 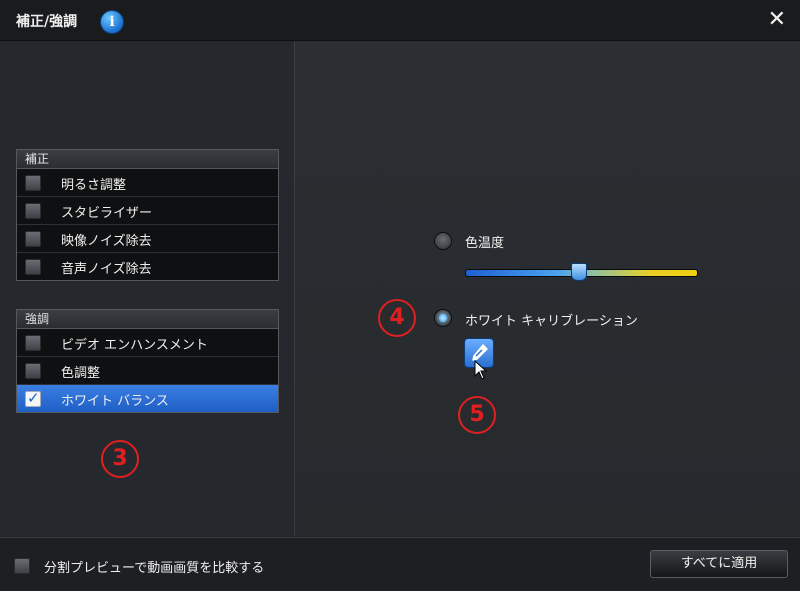 What do you see at coordinates (485, 243) in the screenshot?
I see `color-temperature-label: 色温度` at bounding box center [485, 243].